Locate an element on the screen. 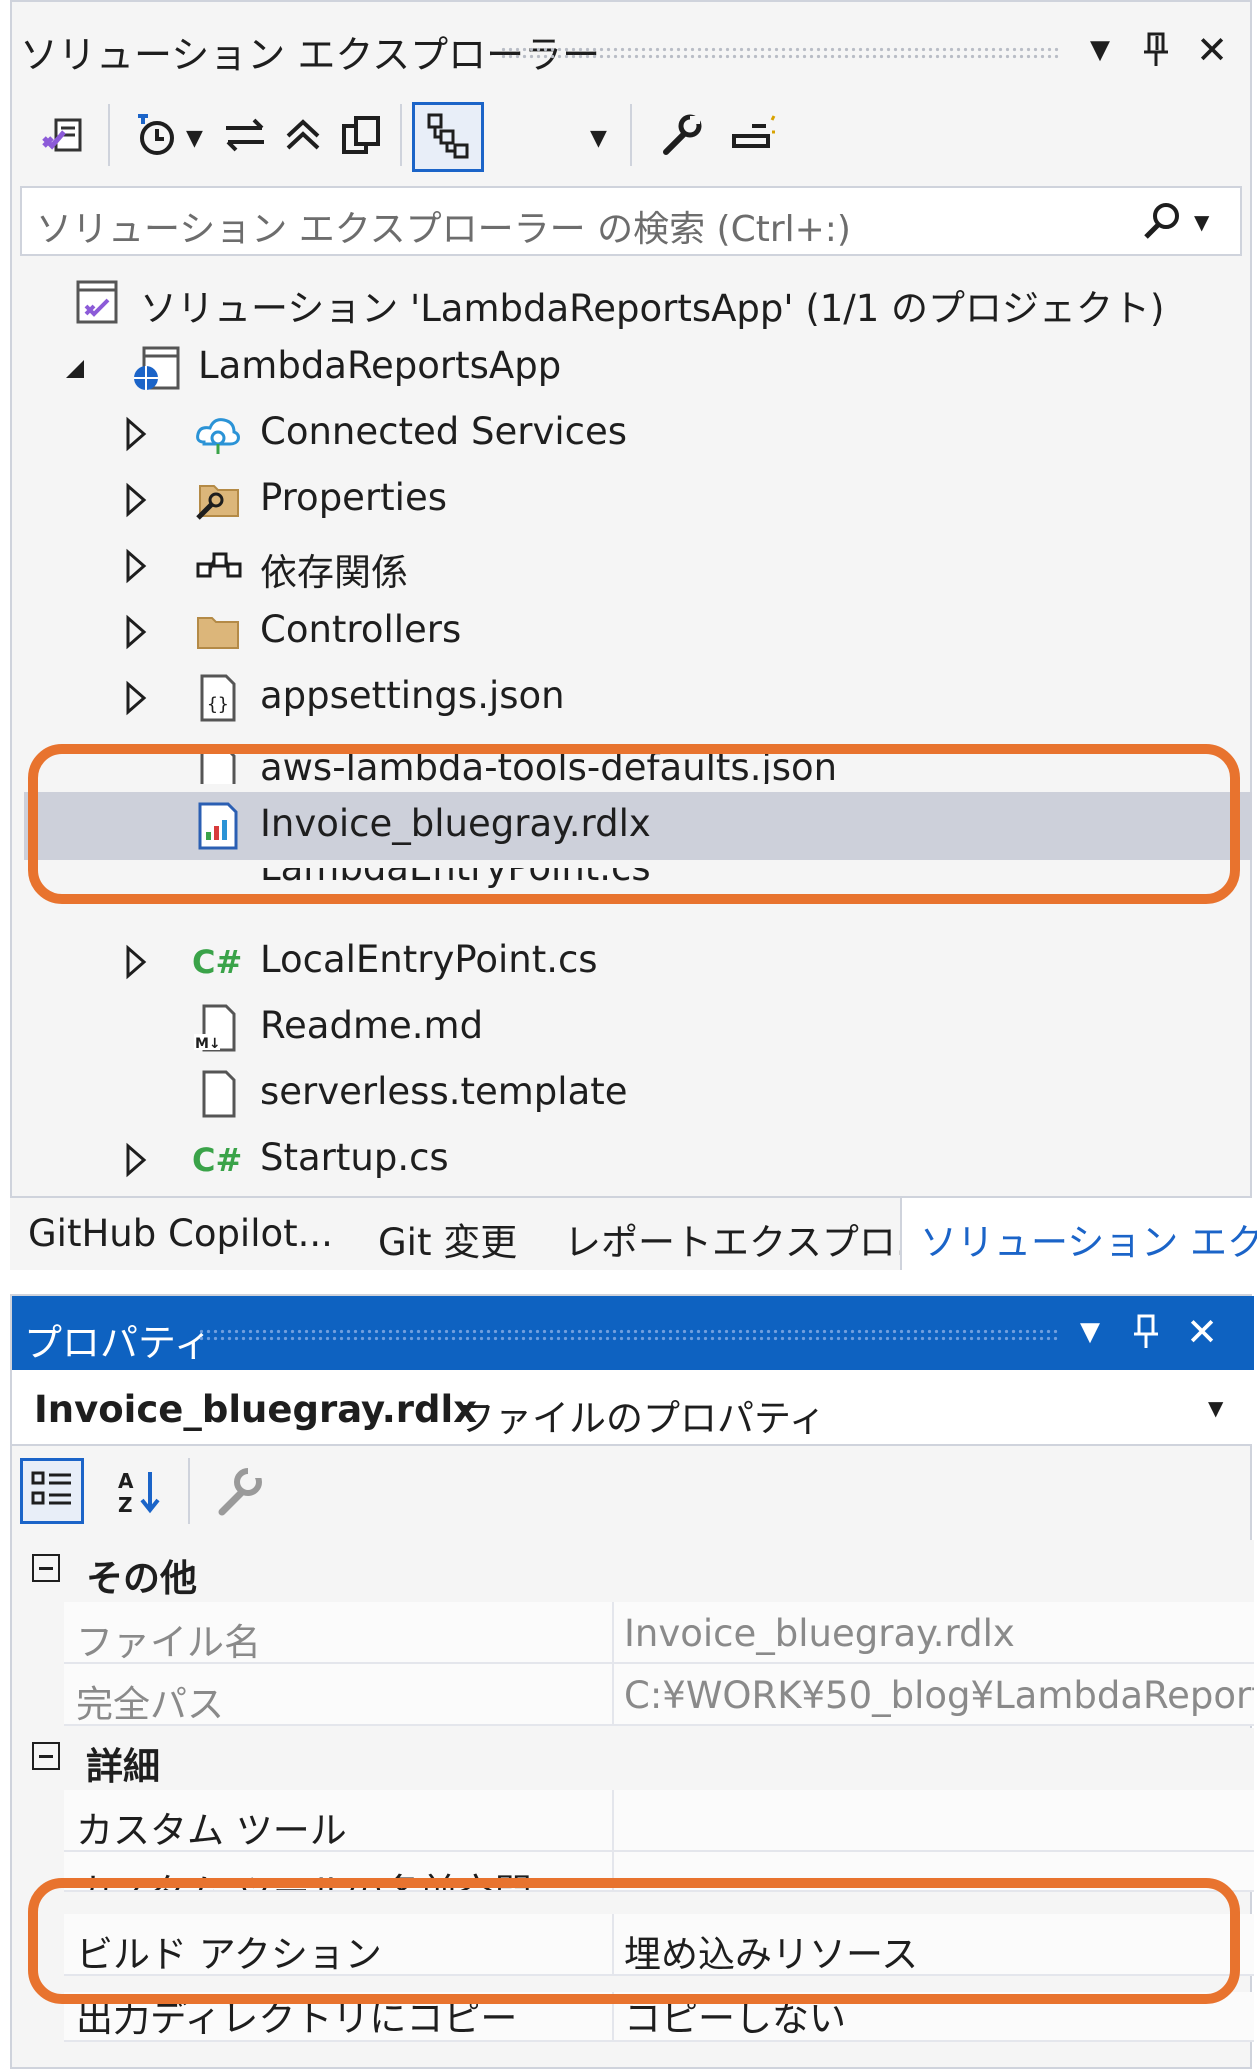 The width and height of the screenshot is (1257, 2069). tree-item-label: Connected Services is located at coordinates (444, 431).